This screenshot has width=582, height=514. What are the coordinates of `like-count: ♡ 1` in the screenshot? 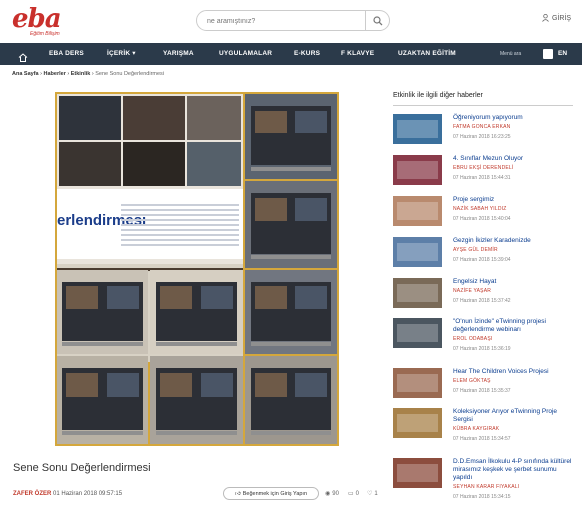 It's located at (372, 494).